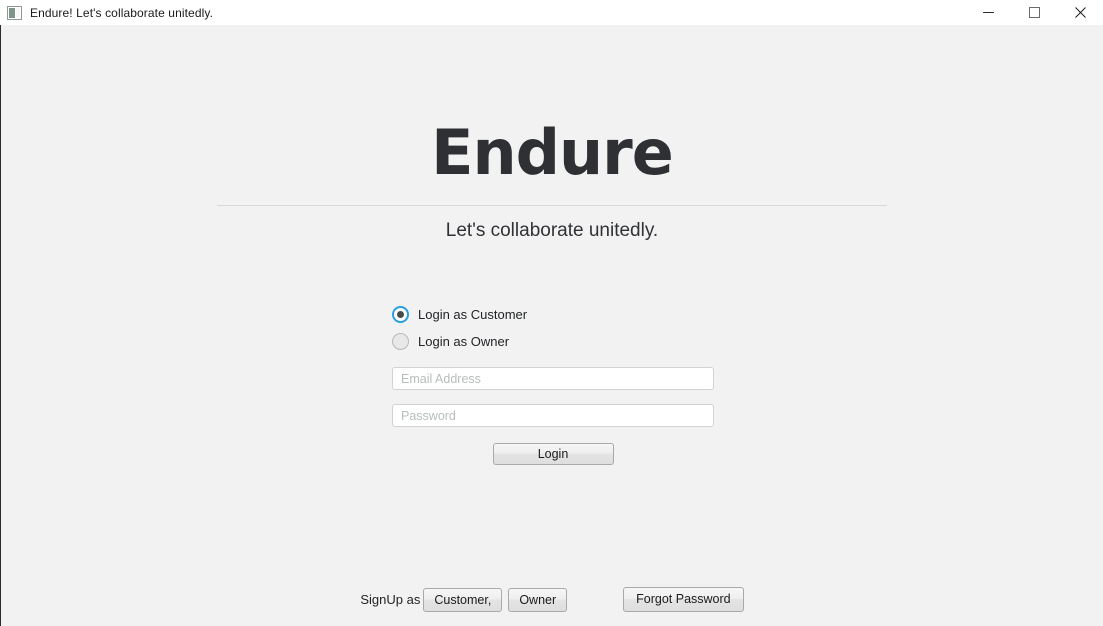 This screenshot has width=1103, height=626. What do you see at coordinates (553, 415) in the screenshot?
I see `password-input` at bounding box center [553, 415].